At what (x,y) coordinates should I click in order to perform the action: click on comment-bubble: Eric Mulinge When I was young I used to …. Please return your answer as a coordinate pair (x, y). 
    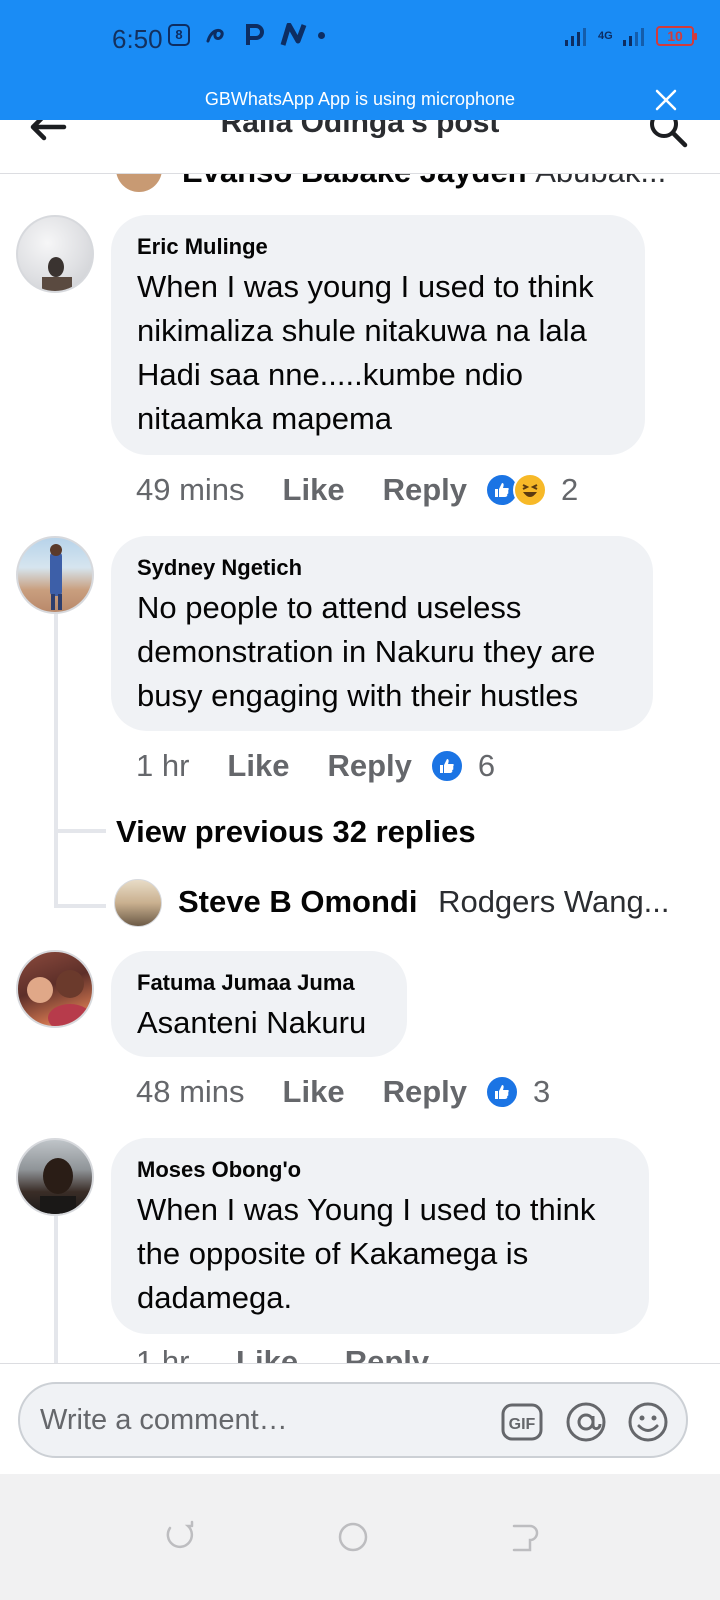
    Looking at the image, I should click on (378, 335).